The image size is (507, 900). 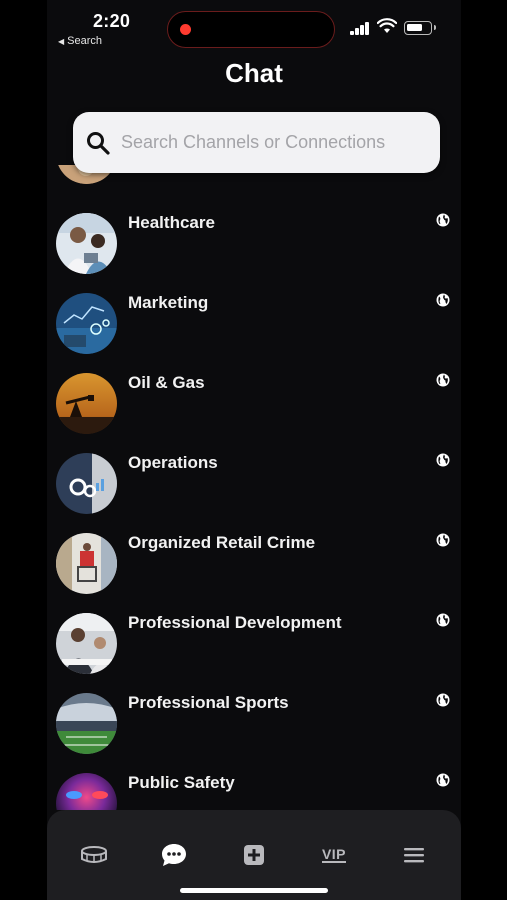 What do you see at coordinates (112, 21) in the screenshot?
I see `status-time: 2:20` at bounding box center [112, 21].